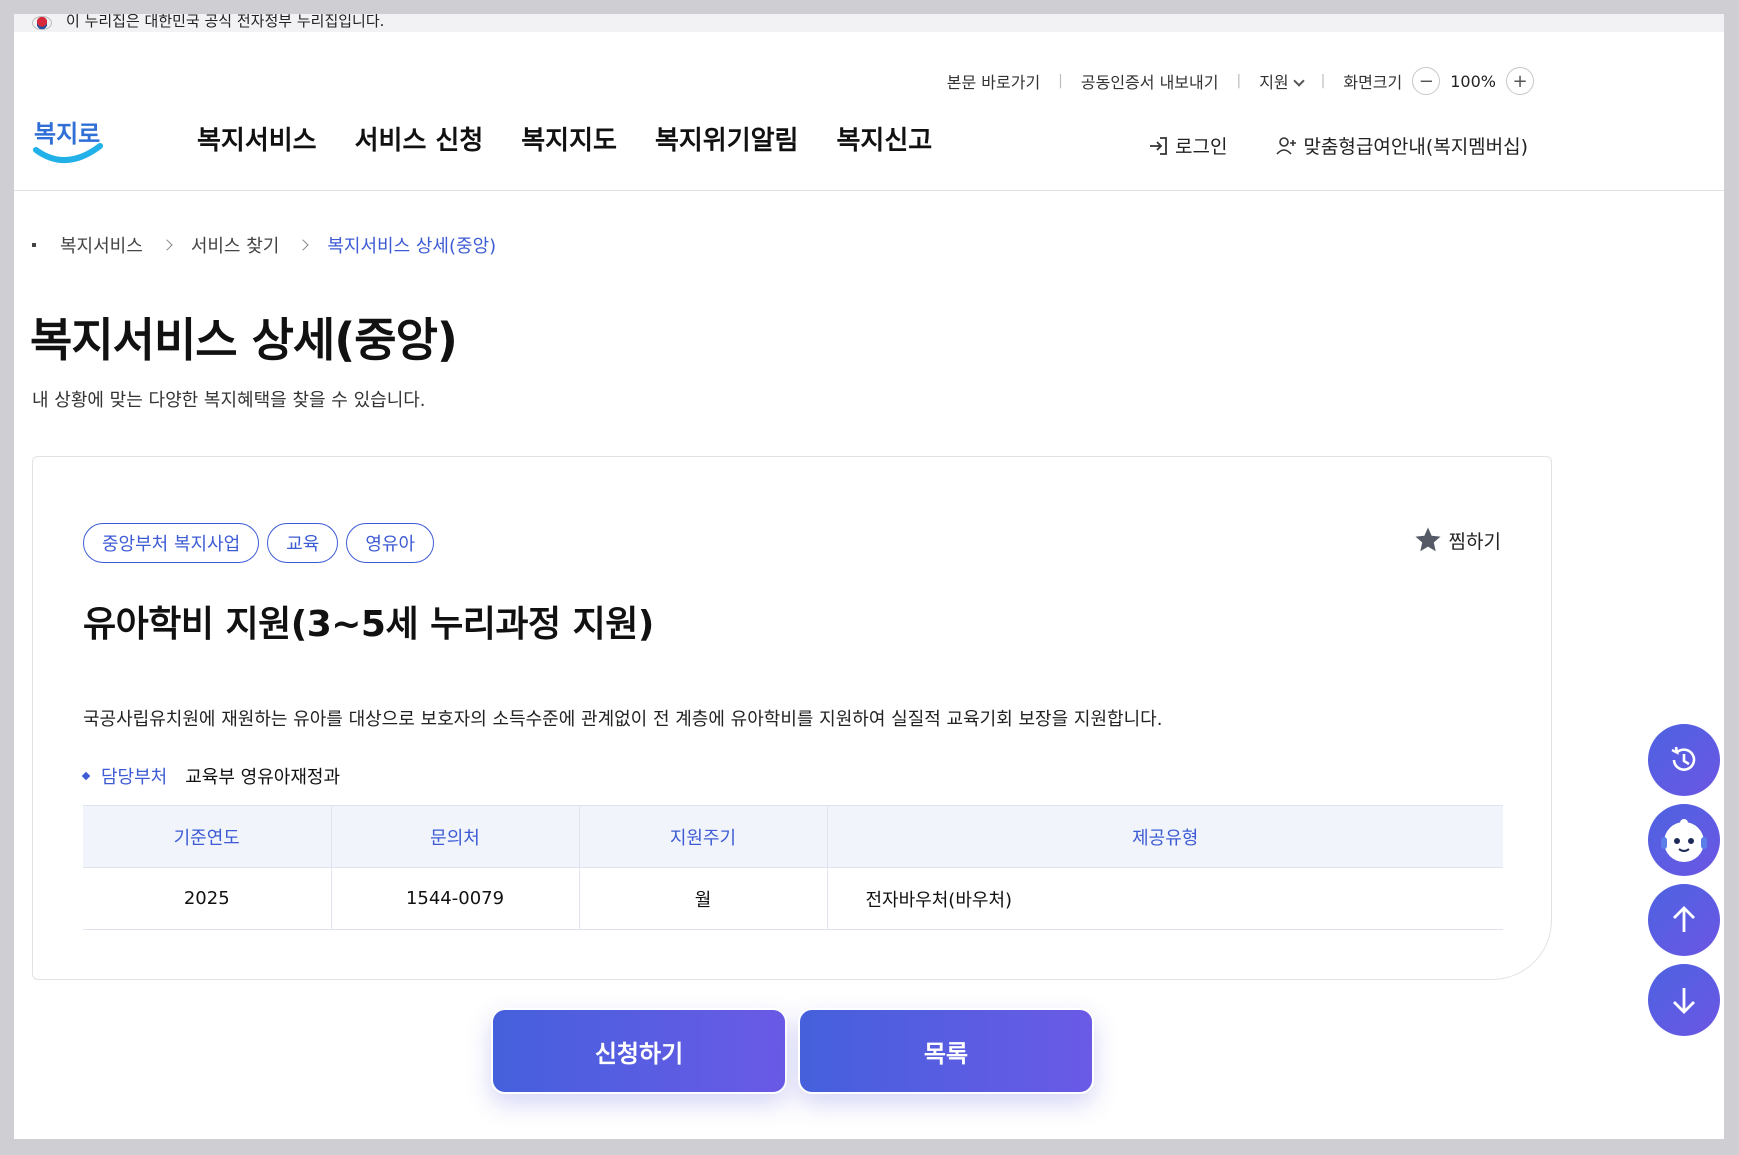 The image size is (1739, 1155). Describe the element at coordinates (1274, 82) in the screenshot. I see `support-label: 지원` at that location.